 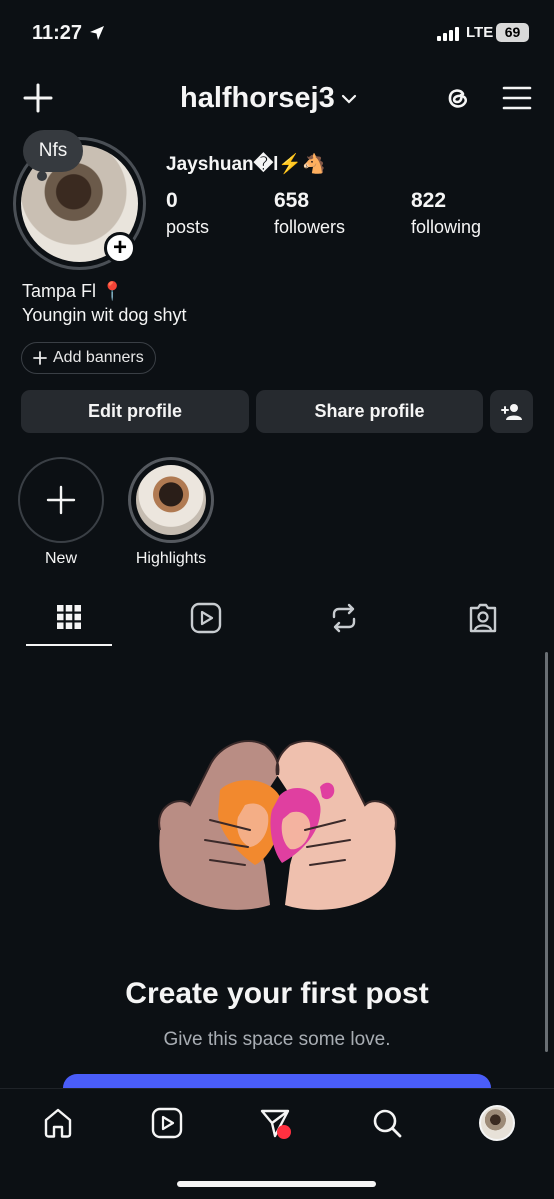 What do you see at coordinates (188, 227) in the screenshot?
I see `posts-label: posts` at bounding box center [188, 227].